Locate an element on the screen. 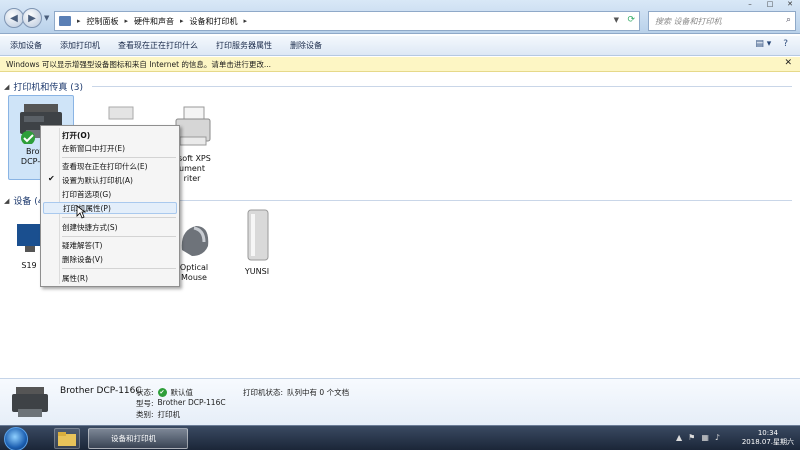 This screenshot has width=800, height=450. menu-item-remove-device: 删除设备(V) is located at coordinates (110, 259).